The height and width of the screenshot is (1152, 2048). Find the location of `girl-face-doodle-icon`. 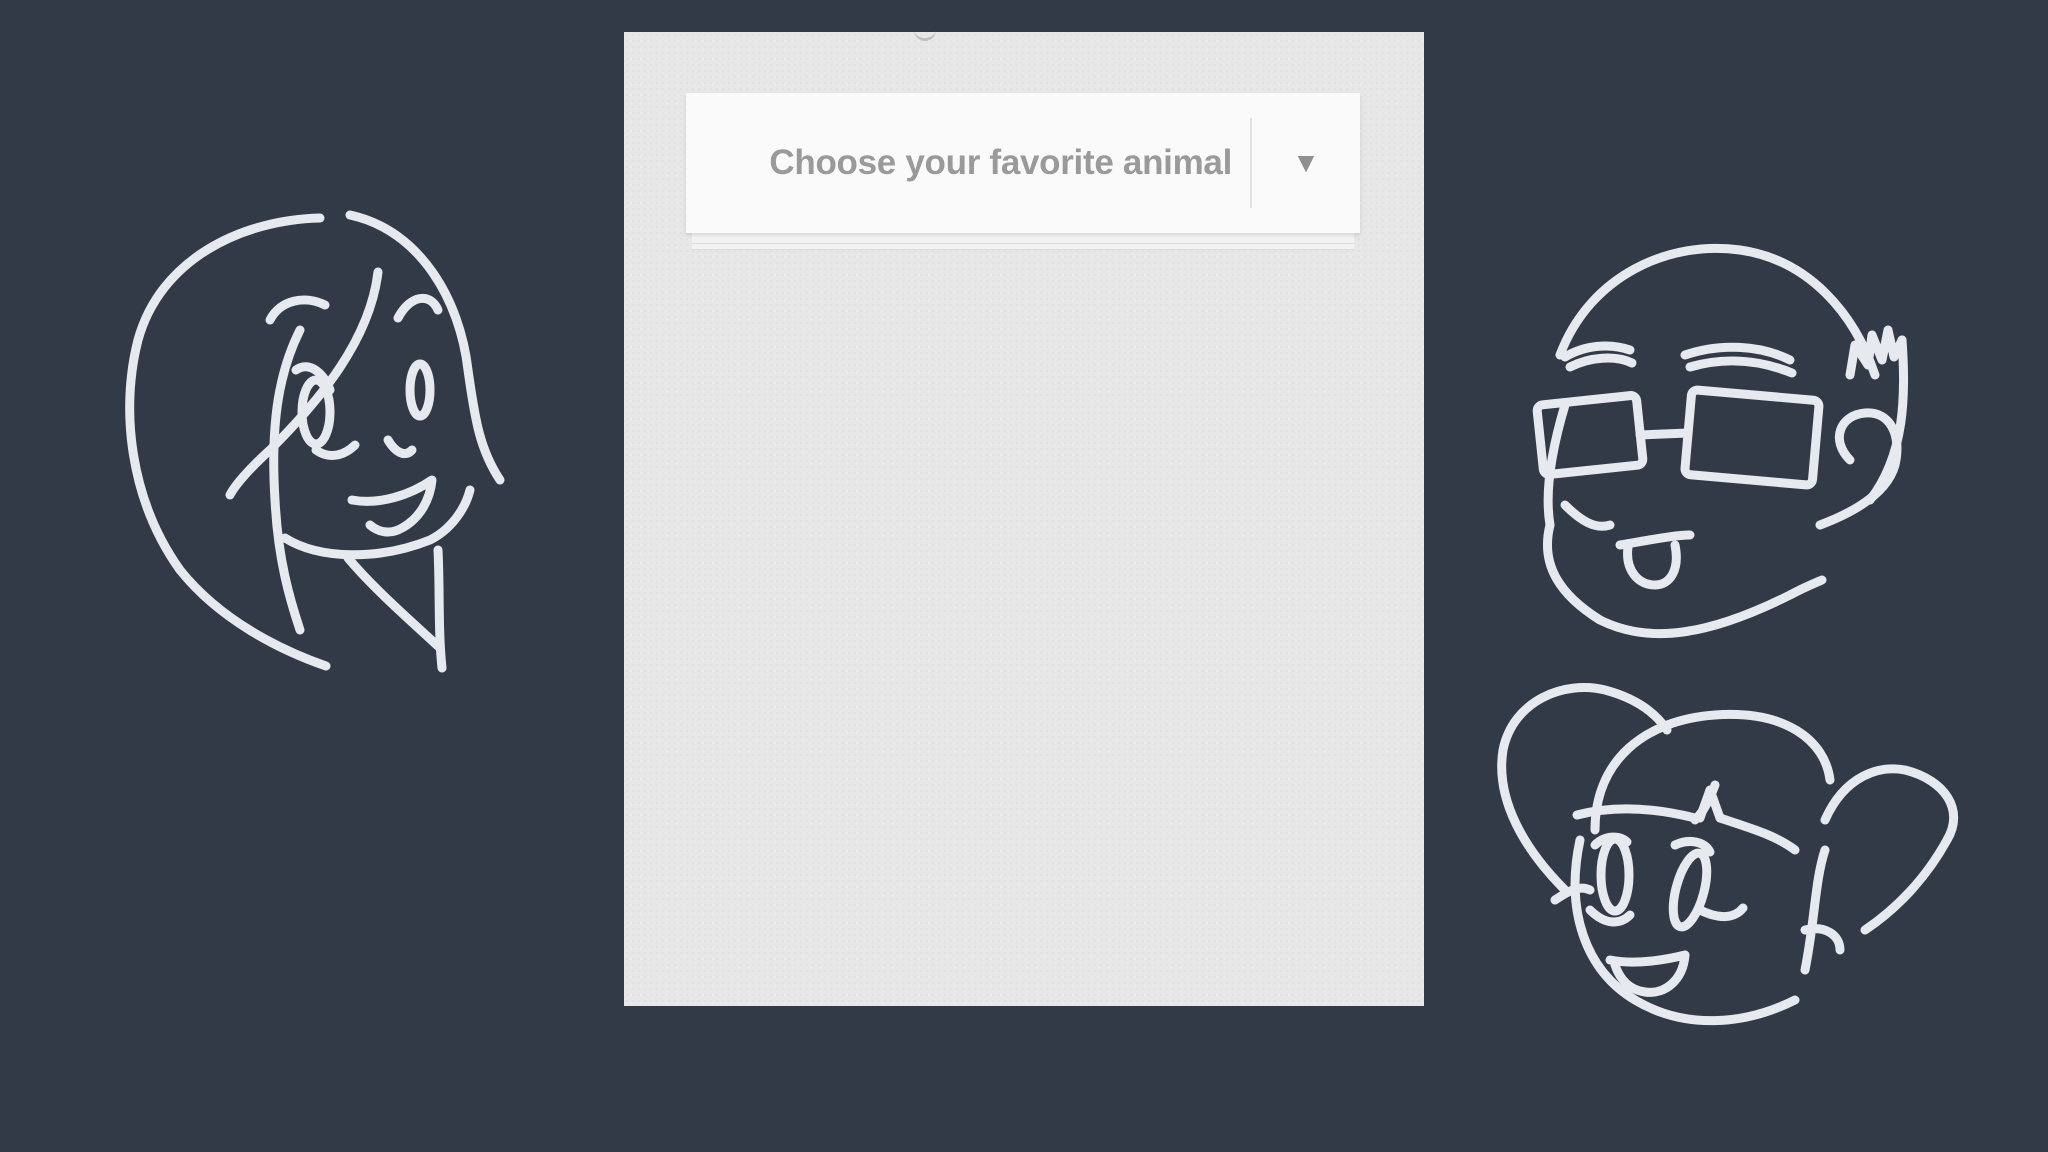

girl-face-doodle-icon is located at coordinates (320, 440).